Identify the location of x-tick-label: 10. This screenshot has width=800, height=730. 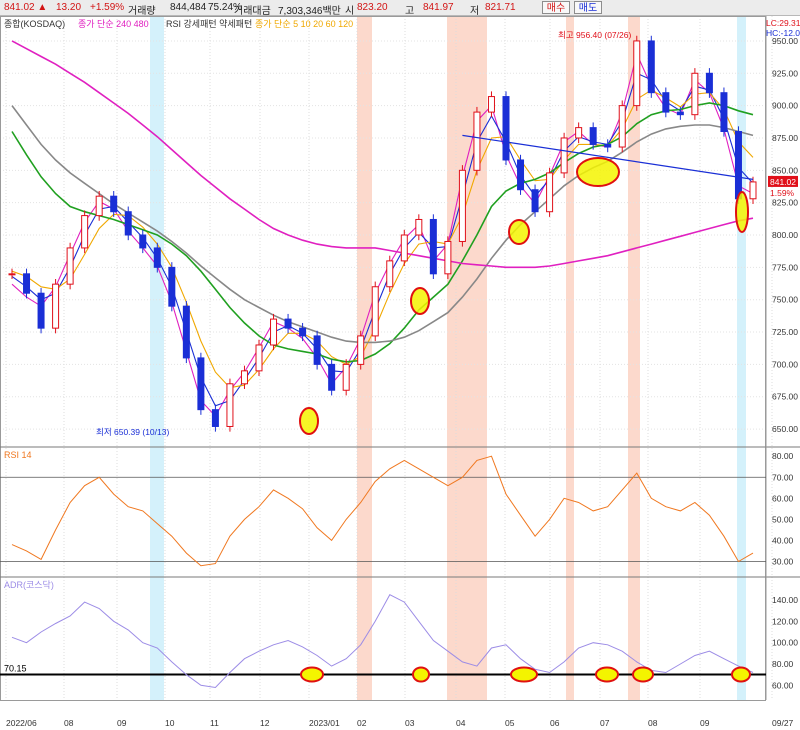
(170, 723).